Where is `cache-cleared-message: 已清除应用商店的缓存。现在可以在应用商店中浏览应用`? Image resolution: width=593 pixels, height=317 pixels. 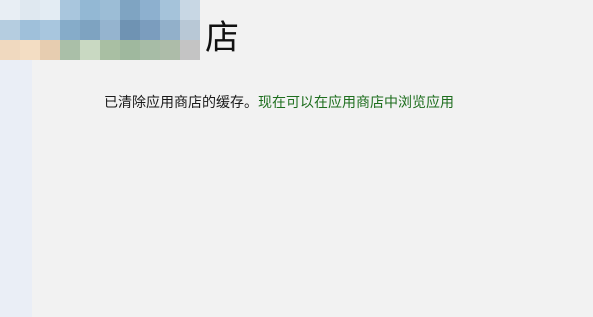
cache-cleared-message: 已清除应用商店的缓存。现在可以在应用商店中浏览应用 is located at coordinates (279, 103).